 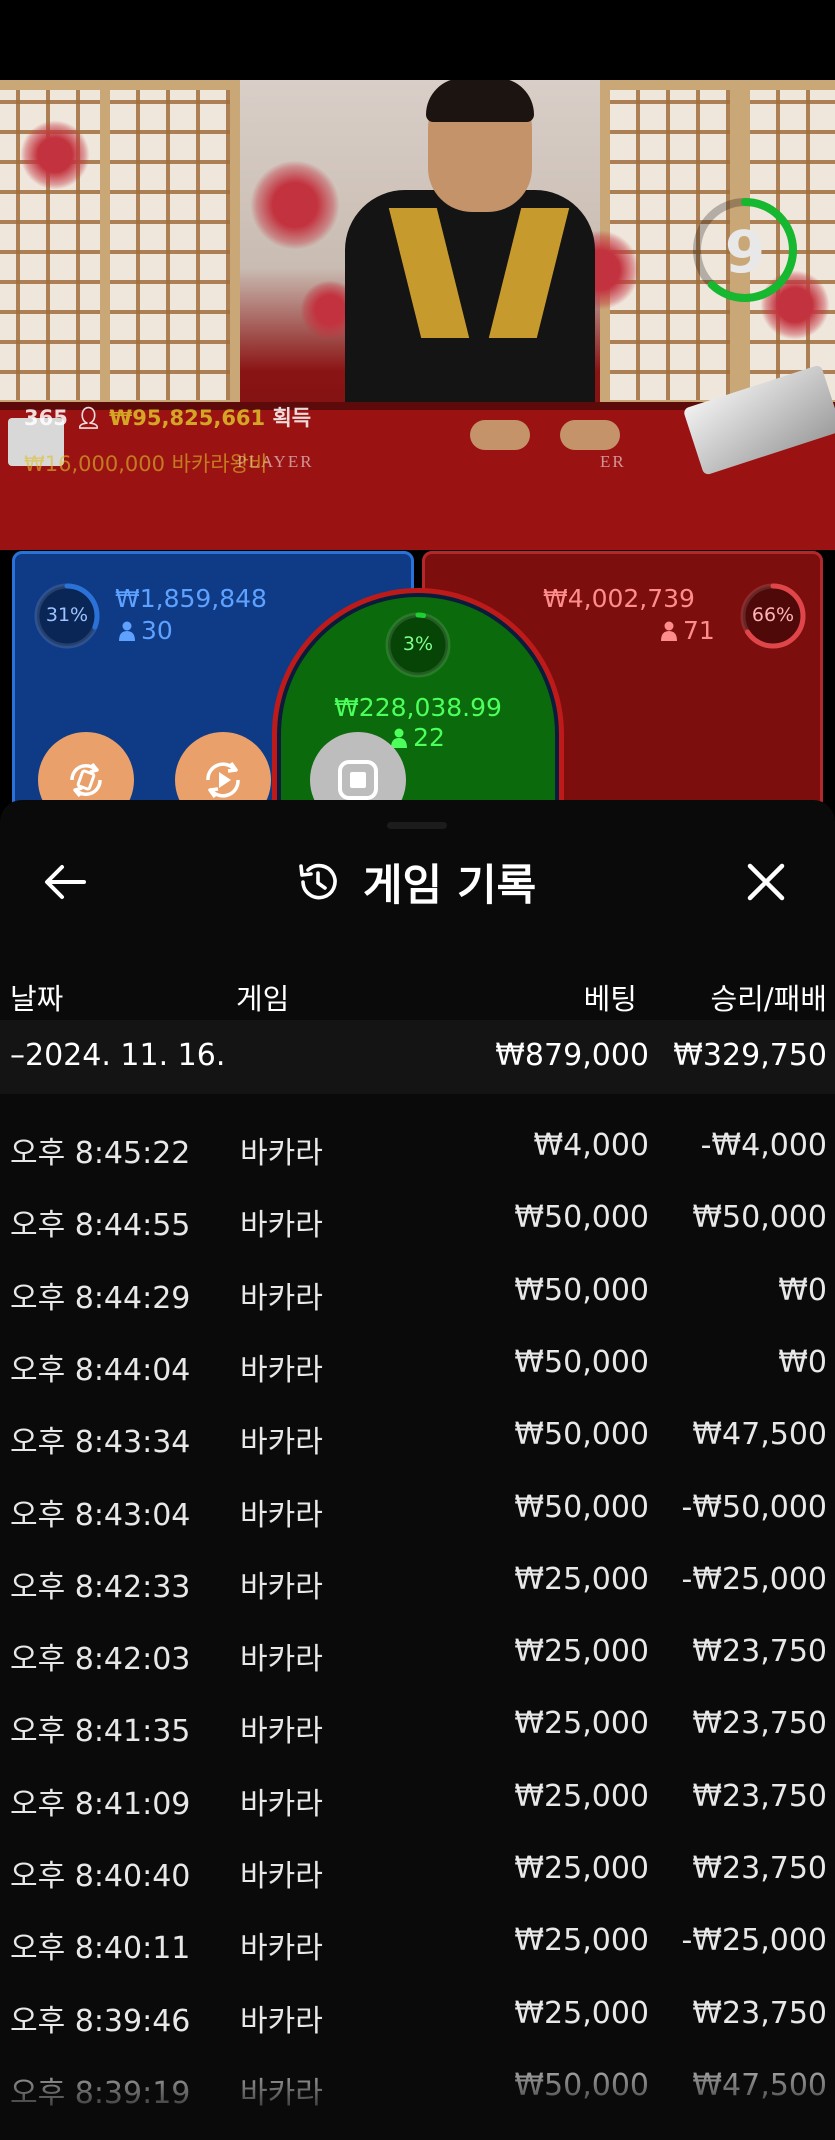 I want to click on history-row: 오후 8:40:11 바카라 ₩25,000 -₩25,000, so click(x=417, y=1941).